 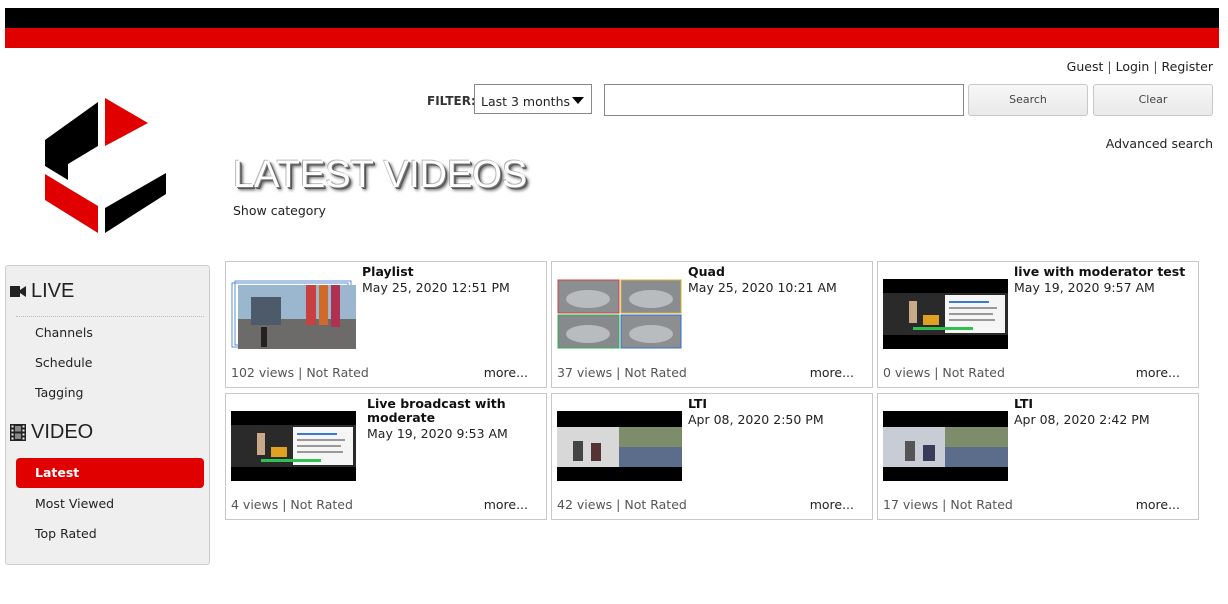 What do you see at coordinates (578, 100) in the screenshot?
I see `caret-down-icon` at bounding box center [578, 100].